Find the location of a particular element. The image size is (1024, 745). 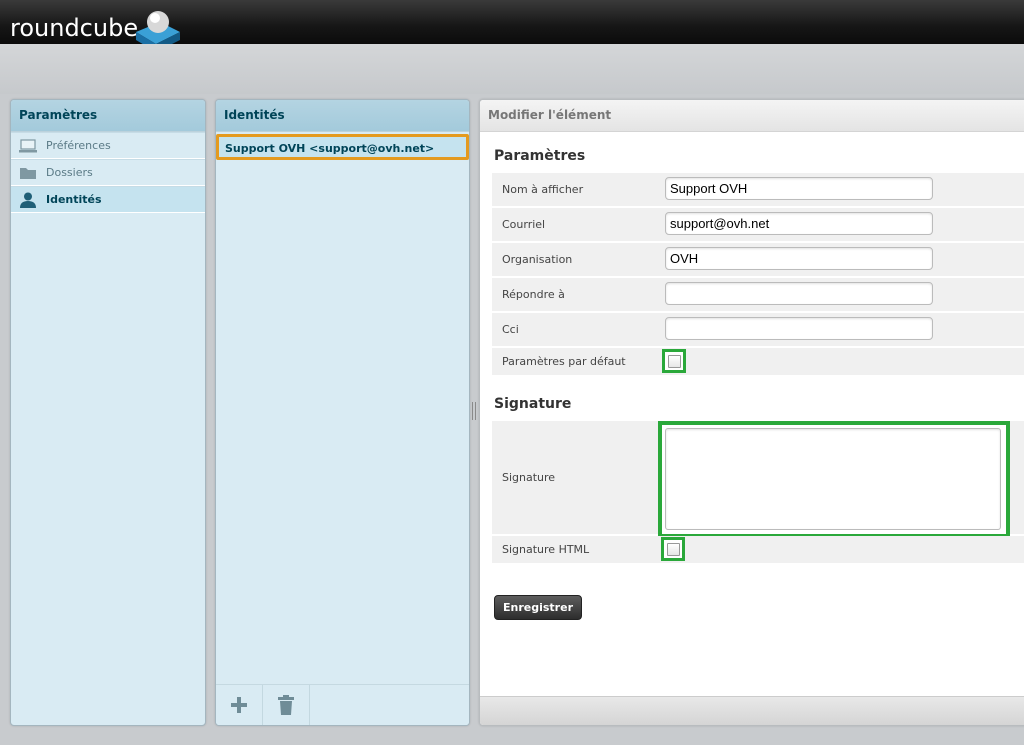

default-checkbox is located at coordinates (674, 361).